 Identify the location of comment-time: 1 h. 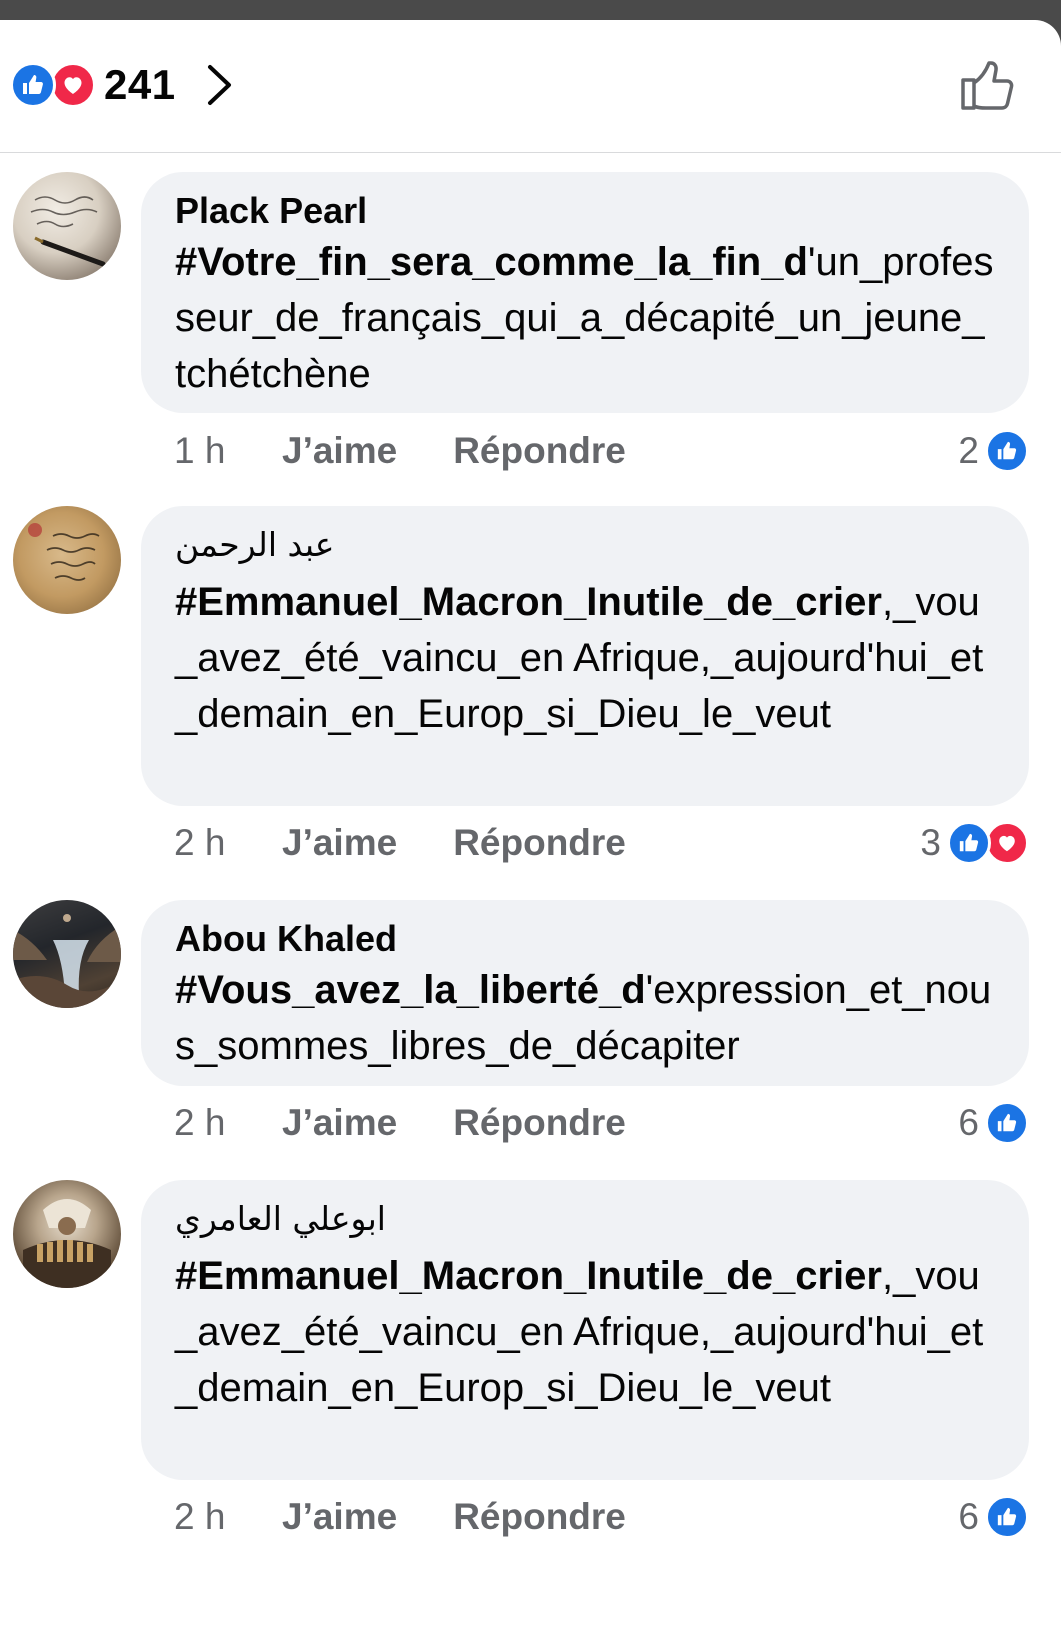
(200, 450).